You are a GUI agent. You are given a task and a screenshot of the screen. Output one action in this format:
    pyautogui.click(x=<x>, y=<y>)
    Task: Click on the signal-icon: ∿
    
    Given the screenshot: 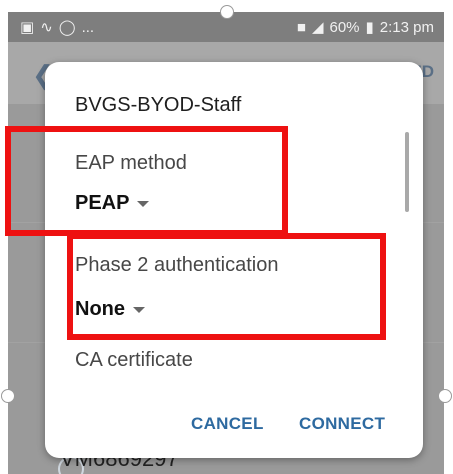 What is the action you would take?
    pyautogui.click(x=46, y=27)
    